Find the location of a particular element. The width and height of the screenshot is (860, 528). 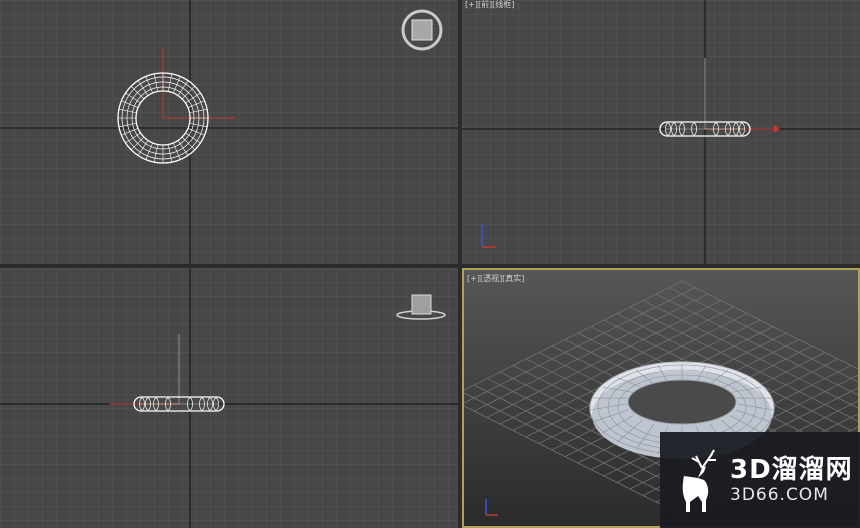

viewcube-top is located at coordinates (422, 30).